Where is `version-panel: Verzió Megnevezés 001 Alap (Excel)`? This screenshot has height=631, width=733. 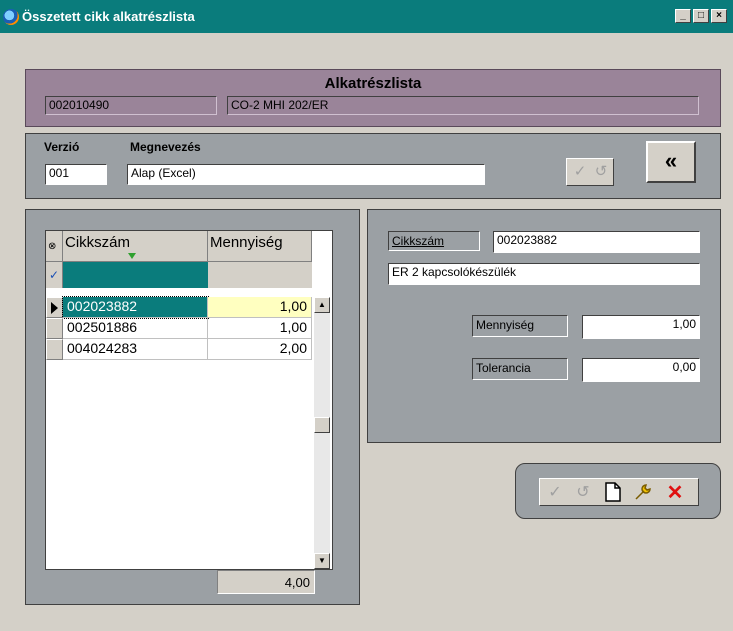 version-panel: Verzió Megnevezés 001 Alap (Excel) is located at coordinates (373, 166).